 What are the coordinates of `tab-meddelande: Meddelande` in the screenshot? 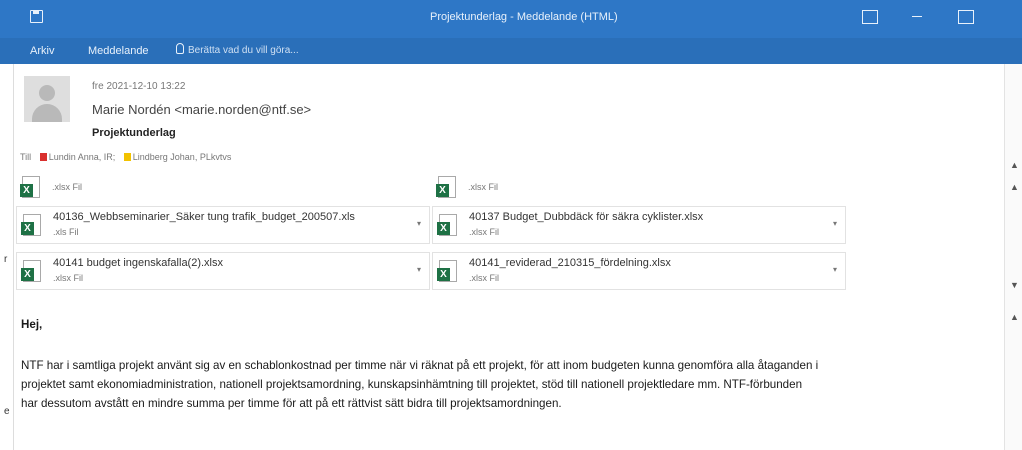 It's located at (118, 51).